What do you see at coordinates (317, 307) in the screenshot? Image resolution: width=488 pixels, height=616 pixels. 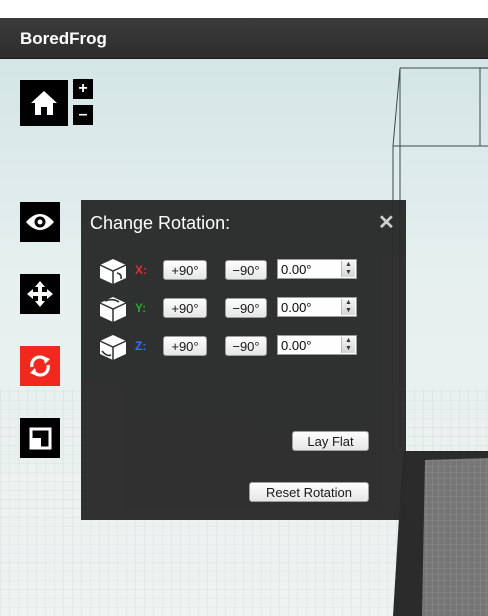 I see `y-rotation-input: 0.00° ▲ ▼` at bounding box center [317, 307].